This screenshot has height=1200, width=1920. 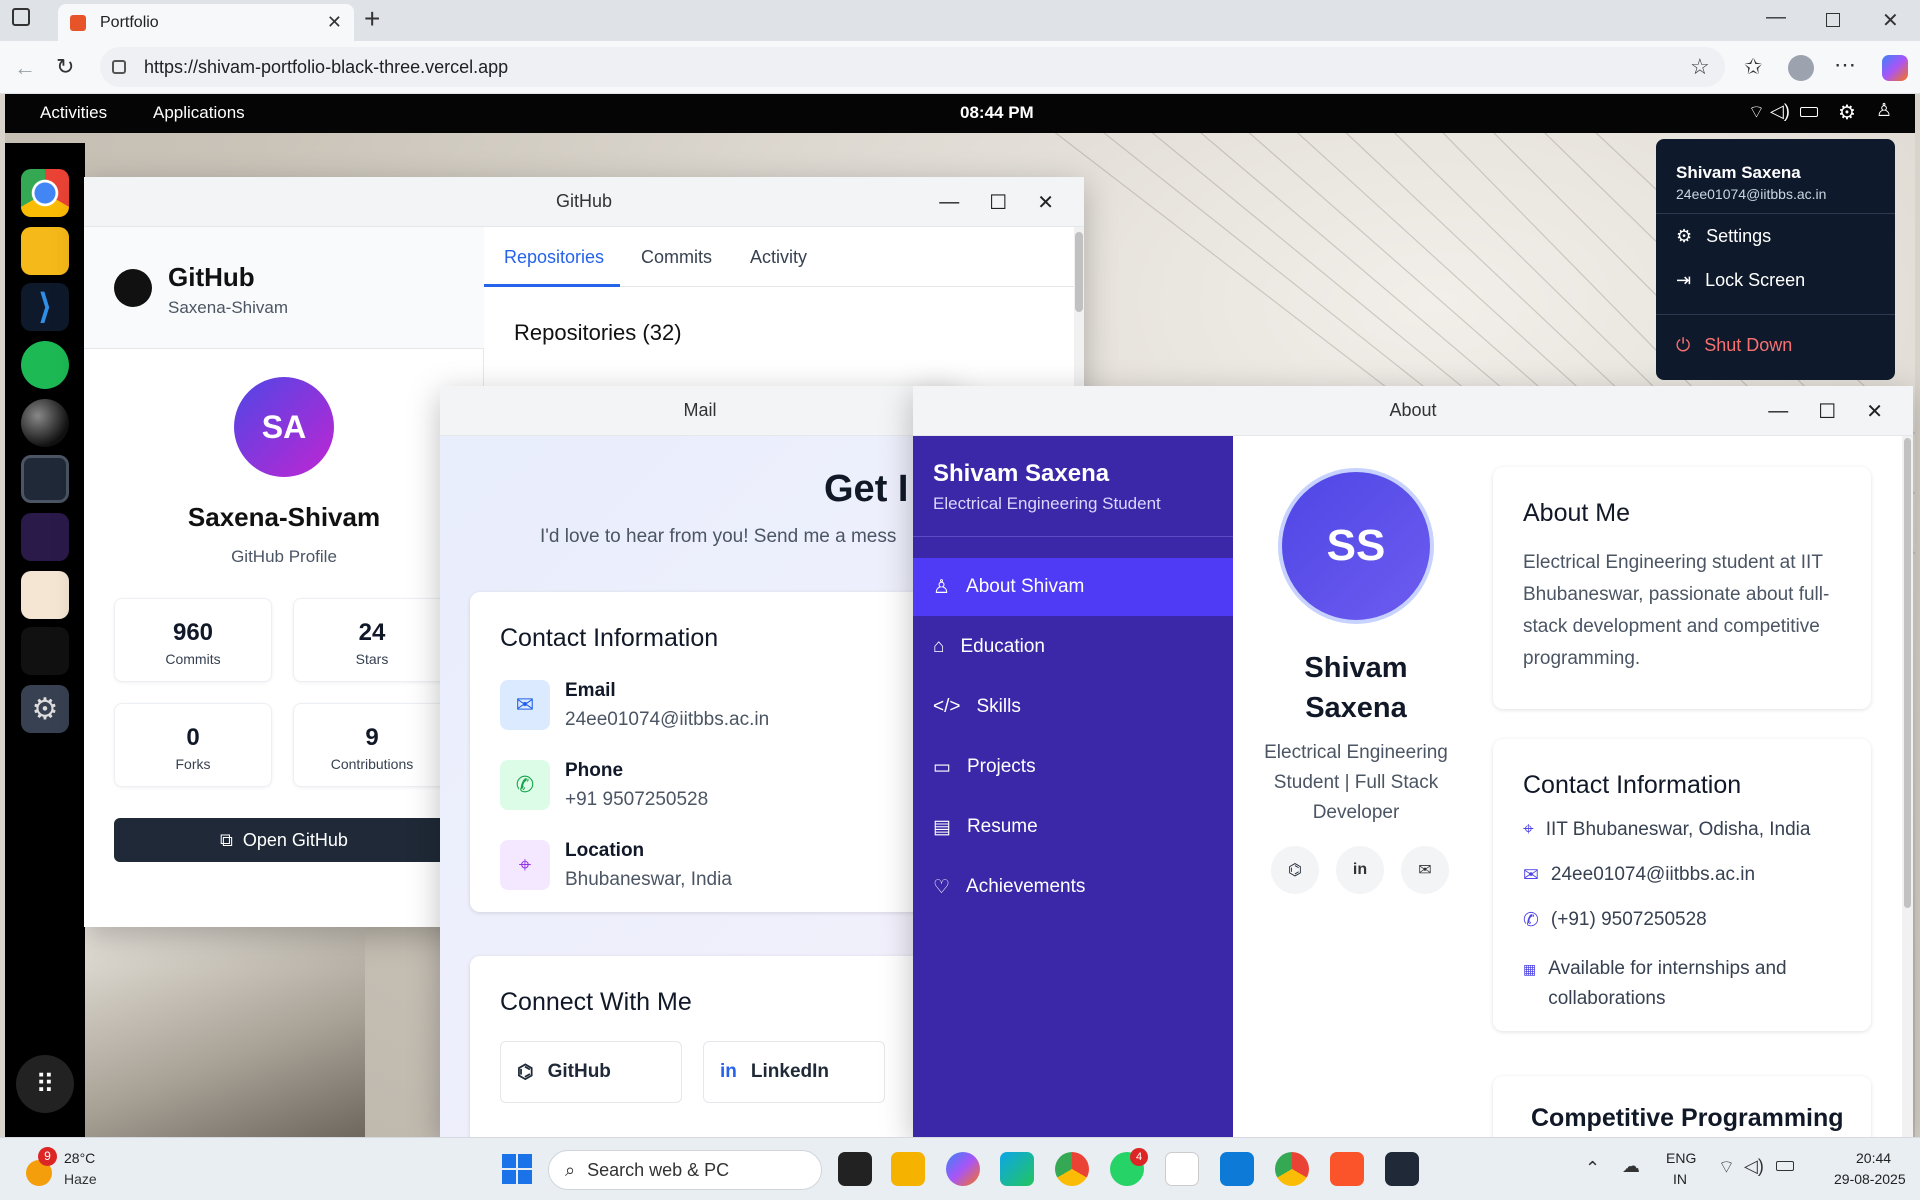 What do you see at coordinates (1295, 870) in the screenshot?
I see `github-social-icon: ⌬` at bounding box center [1295, 870].